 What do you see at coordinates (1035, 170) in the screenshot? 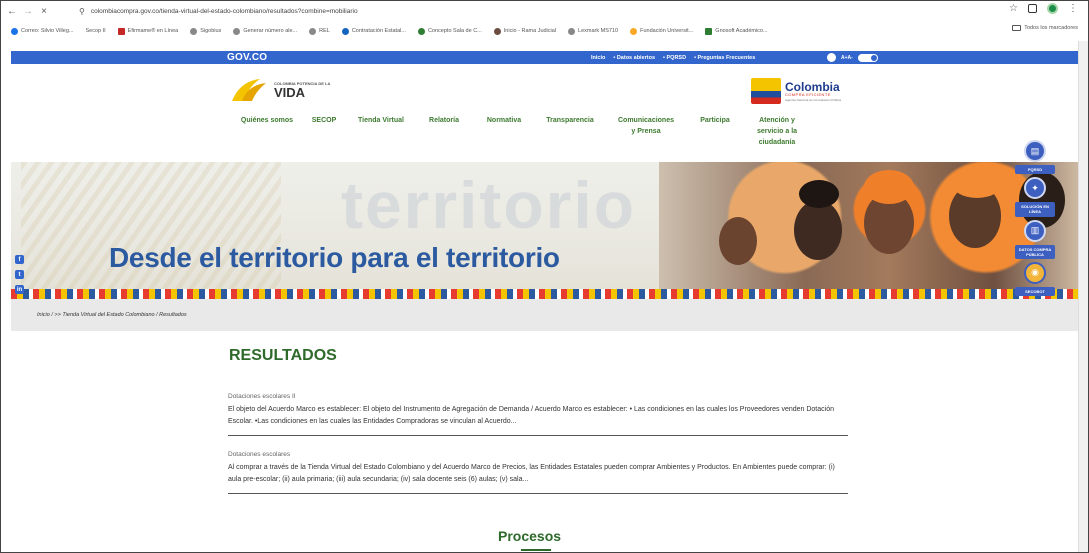
I see `pqrsd-button: PQRSD` at bounding box center [1035, 170].